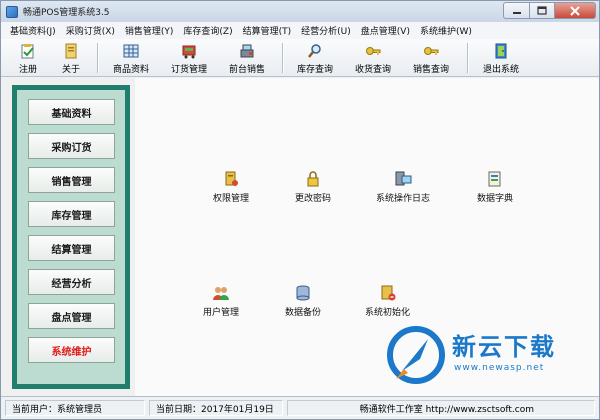 The image size is (600, 420). I want to click on order-management-button: 订货管理, so click(189, 58).